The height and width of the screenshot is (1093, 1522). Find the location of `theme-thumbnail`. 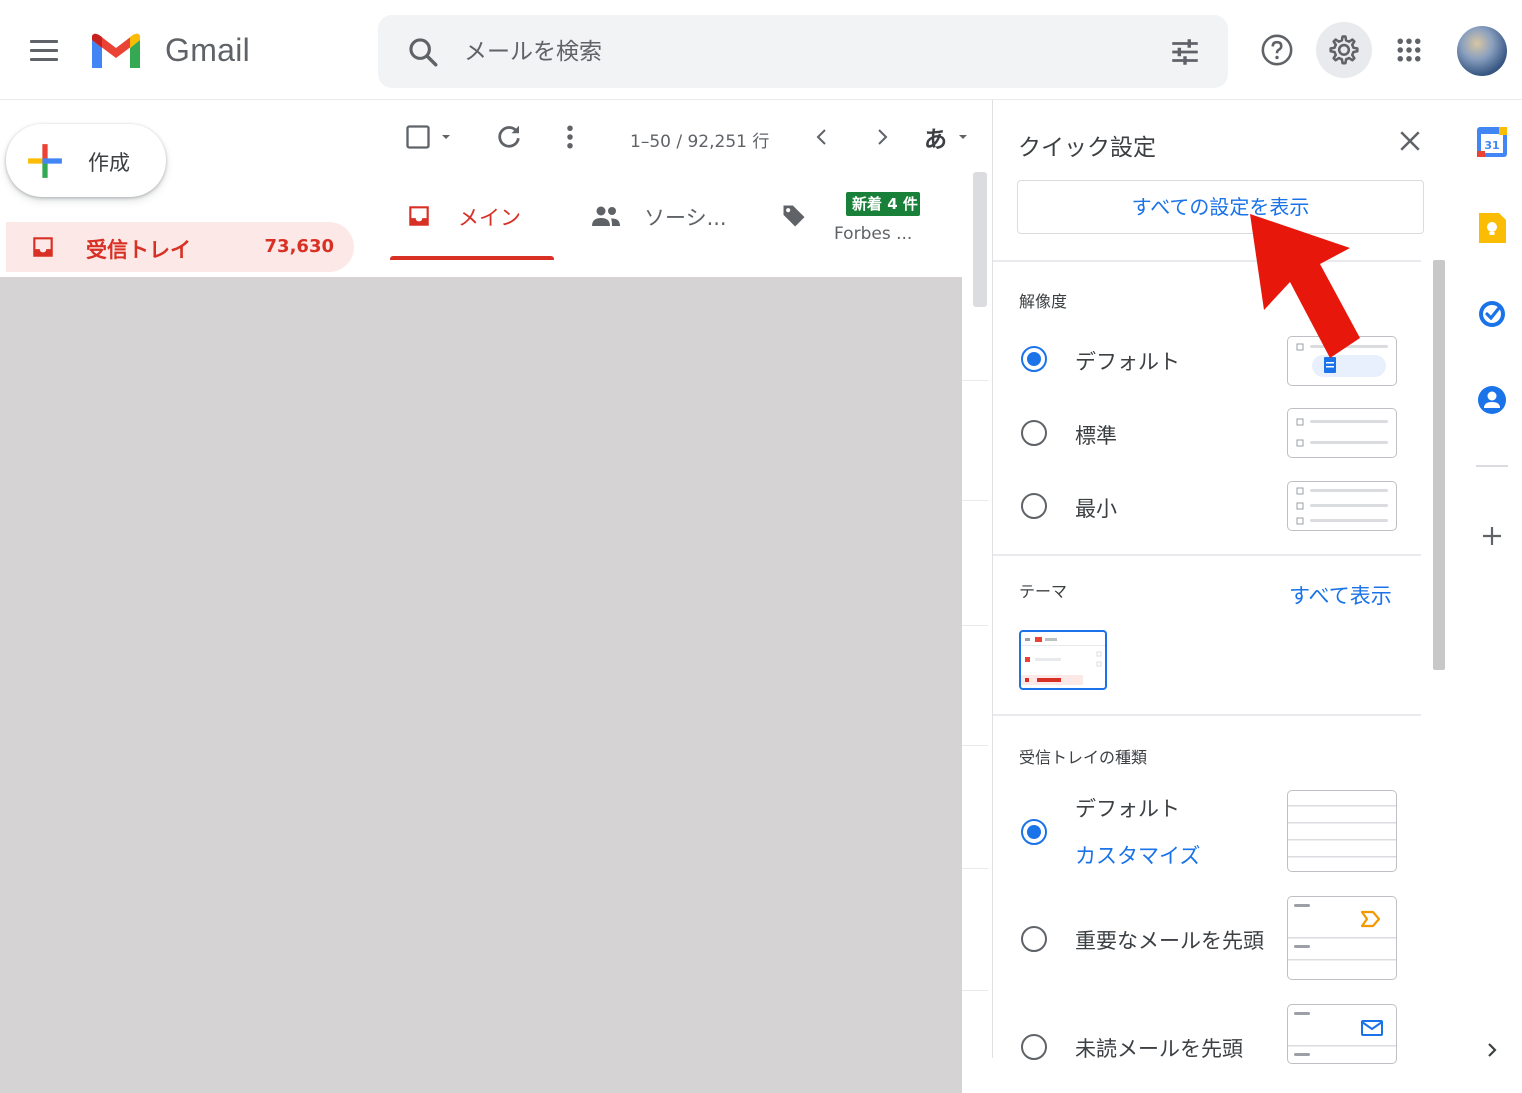

theme-thumbnail is located at coordinates (1063, 660).